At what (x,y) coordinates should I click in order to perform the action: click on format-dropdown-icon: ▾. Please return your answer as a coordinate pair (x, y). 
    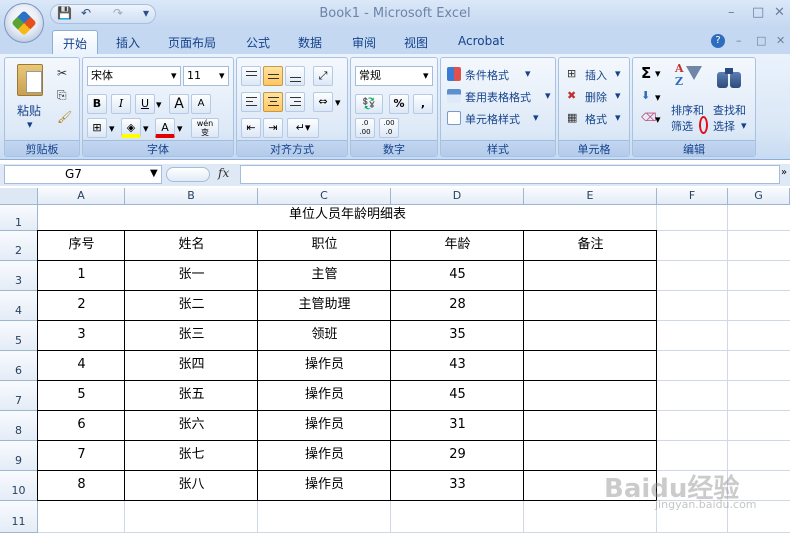
    Looking at the image, I should click on (618, 117).